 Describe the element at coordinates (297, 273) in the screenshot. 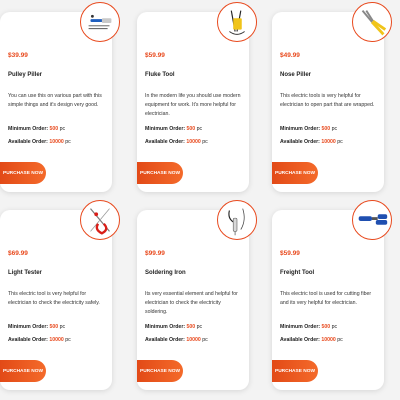

I see `product-name: Freight Tool` at that location.